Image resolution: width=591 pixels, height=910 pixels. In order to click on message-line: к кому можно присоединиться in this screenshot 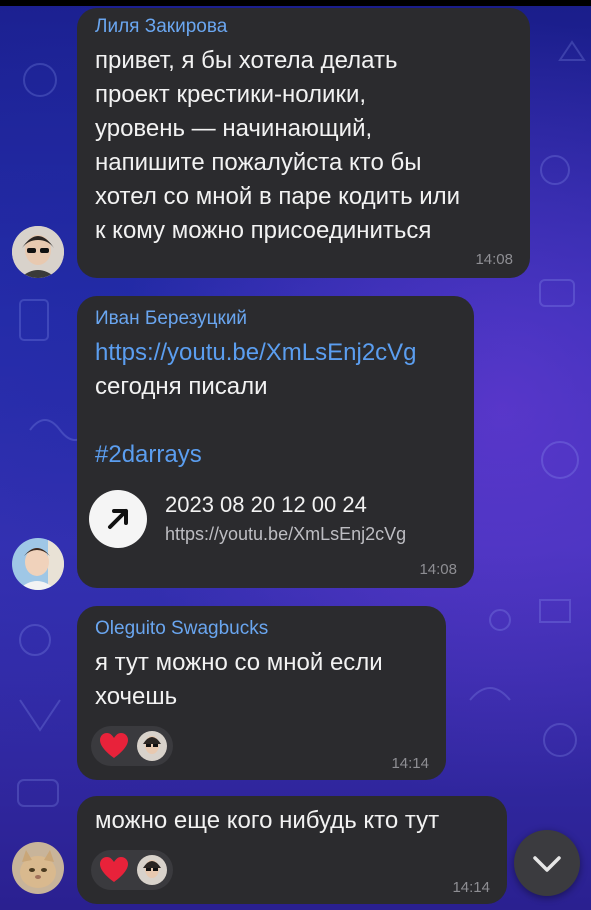, I will do `click(263, 230)`.